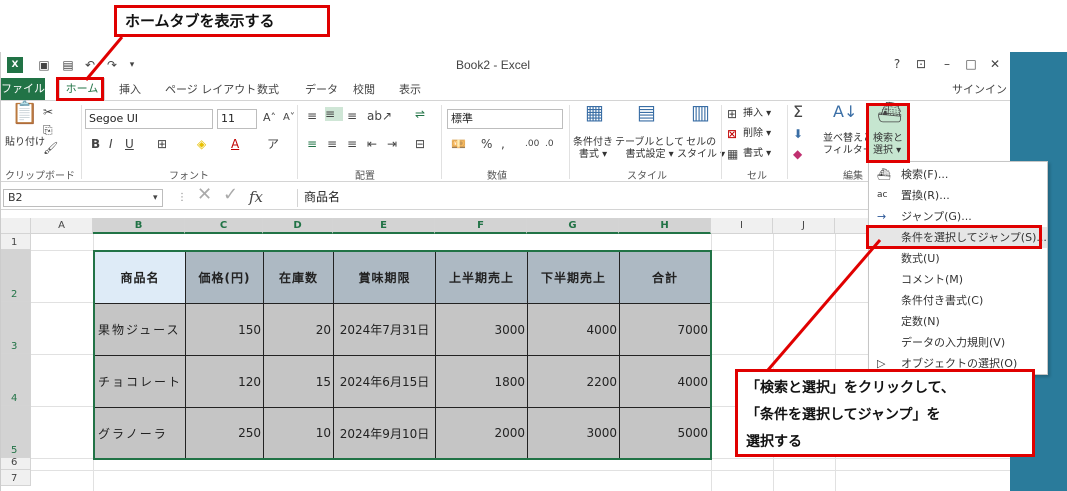 The height and width of the screenshot is (491, 1067). What do you see at coordinates (797, 154) in the screenshot?
I see `clear-icon: ◆` at bounding box center [797, 154].